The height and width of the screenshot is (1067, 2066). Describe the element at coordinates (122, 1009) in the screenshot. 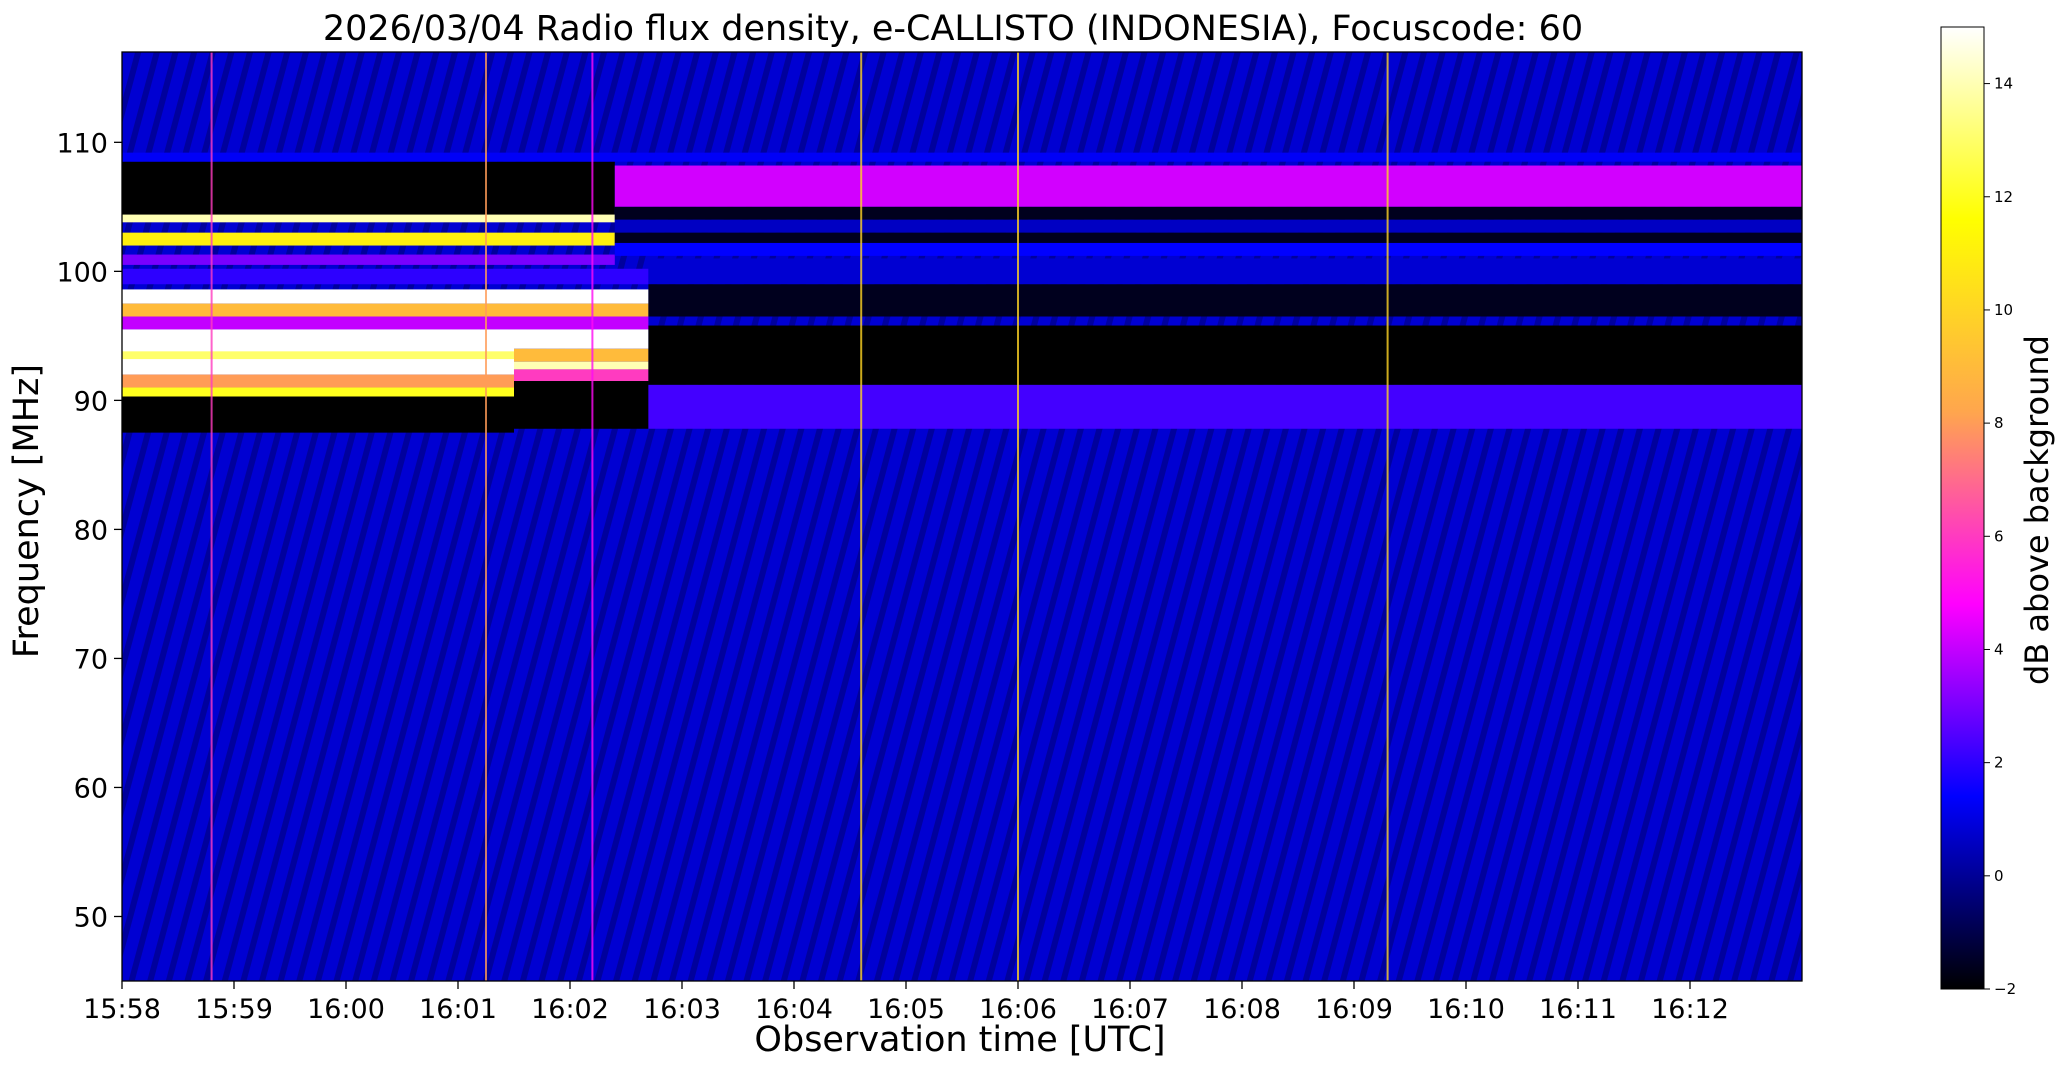

I see `x-tick-label: 15:58` at that location.